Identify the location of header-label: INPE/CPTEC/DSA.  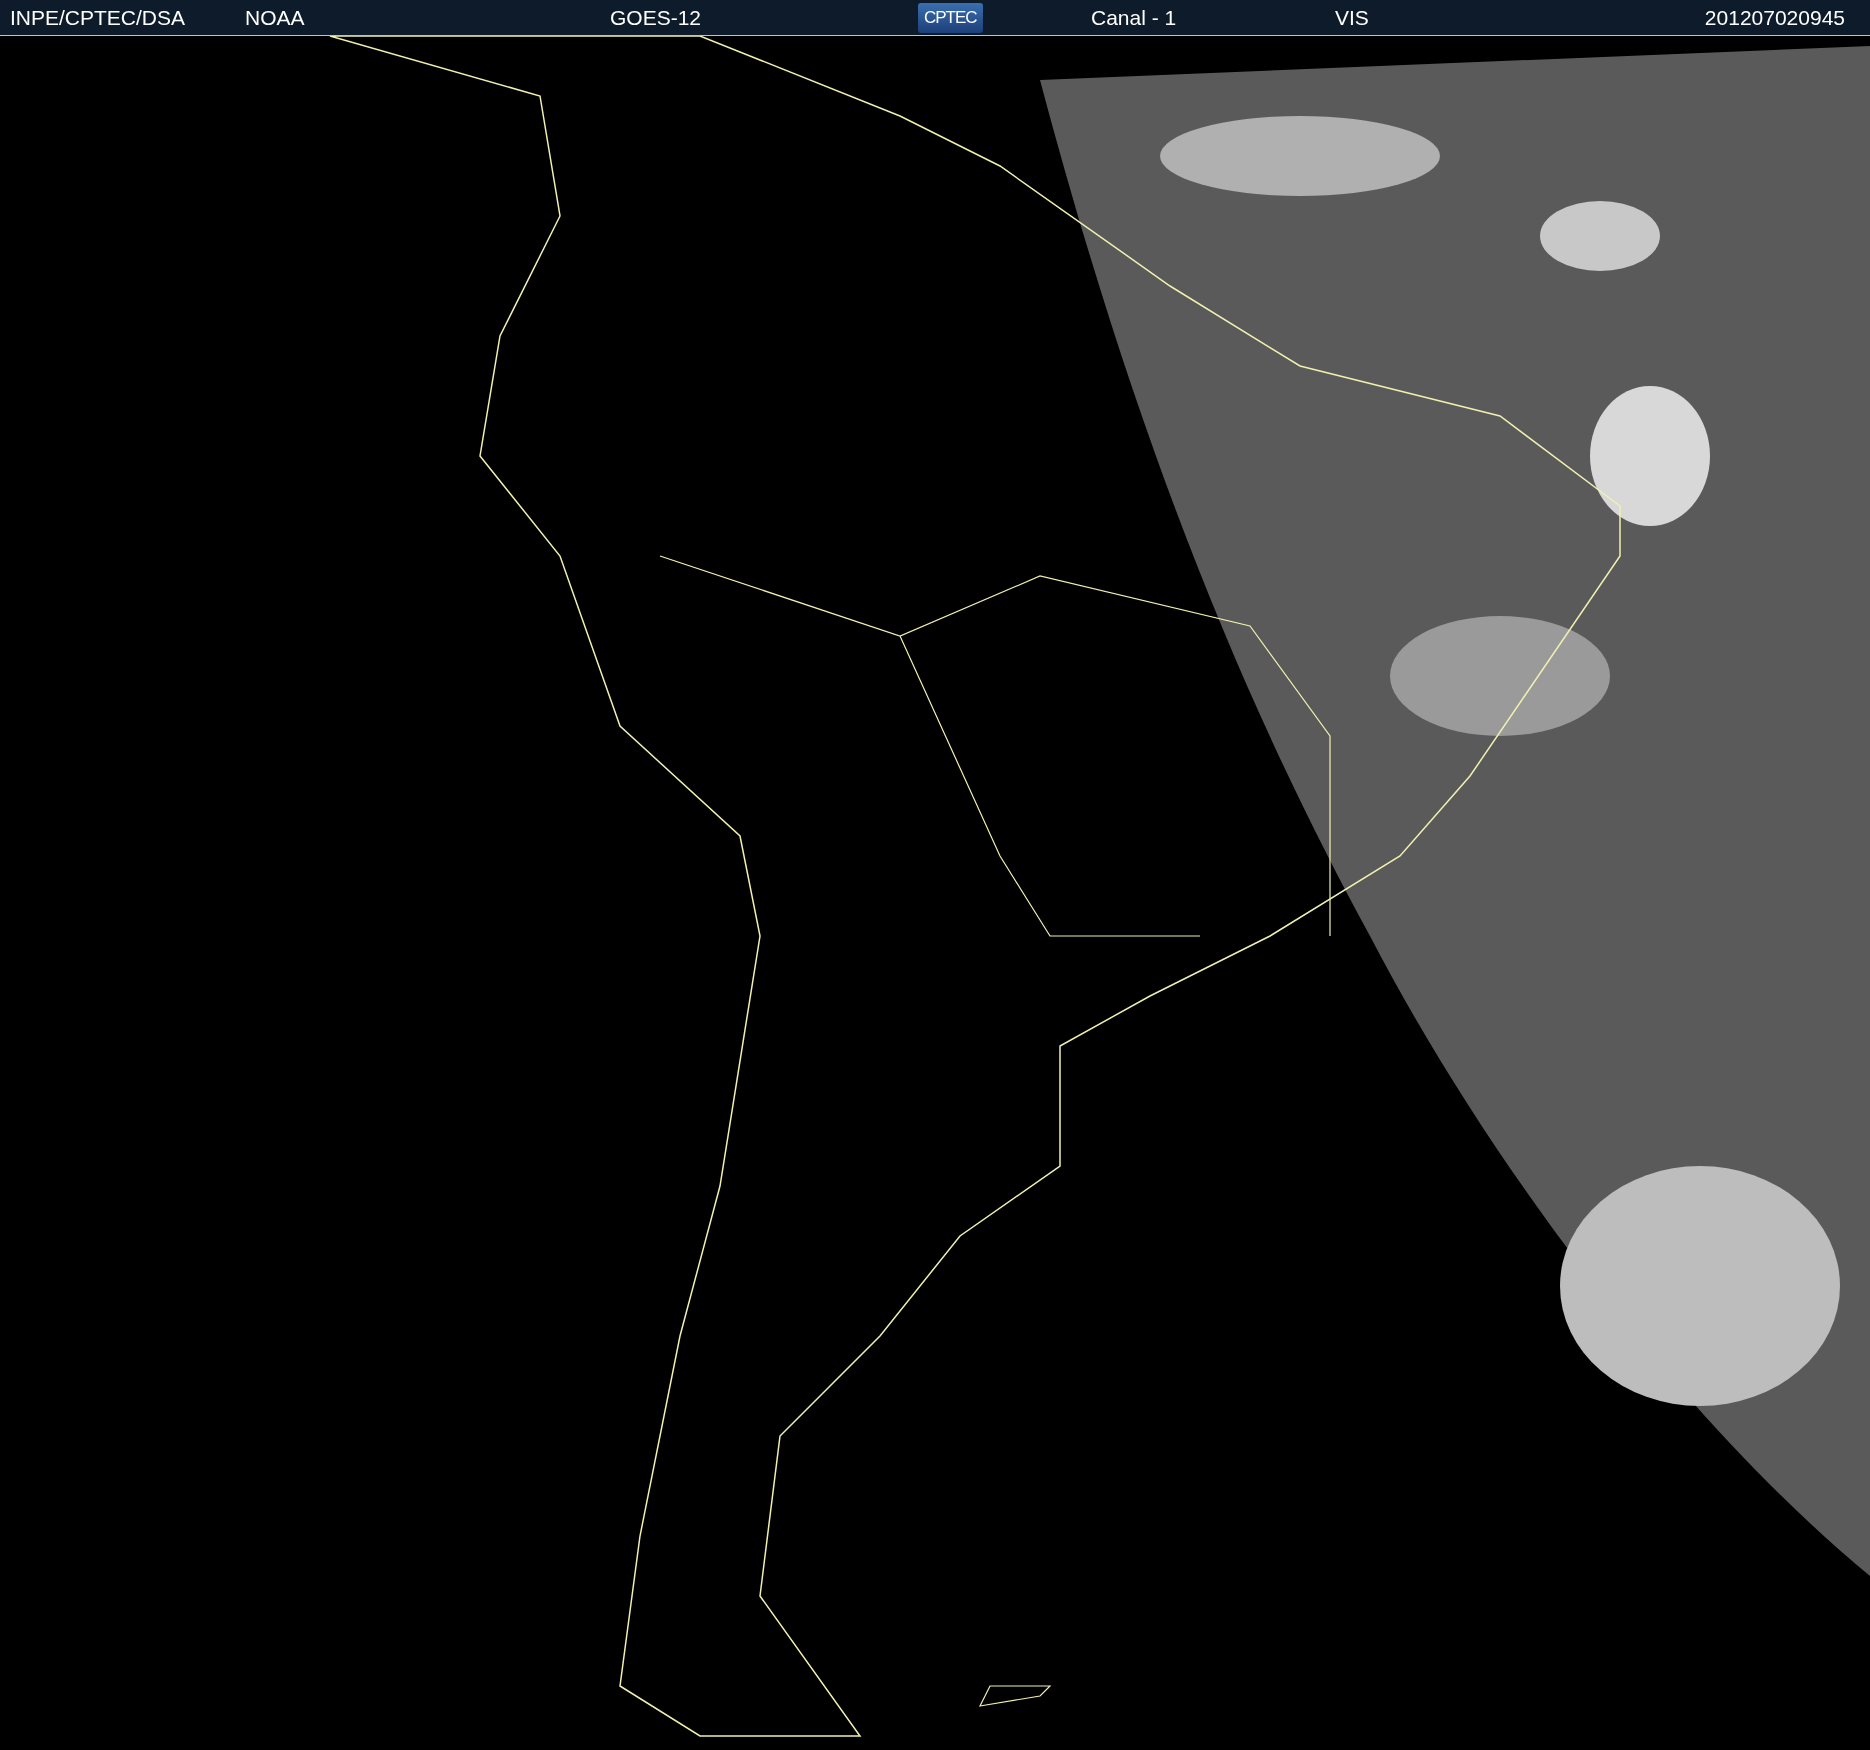
(97, 17).